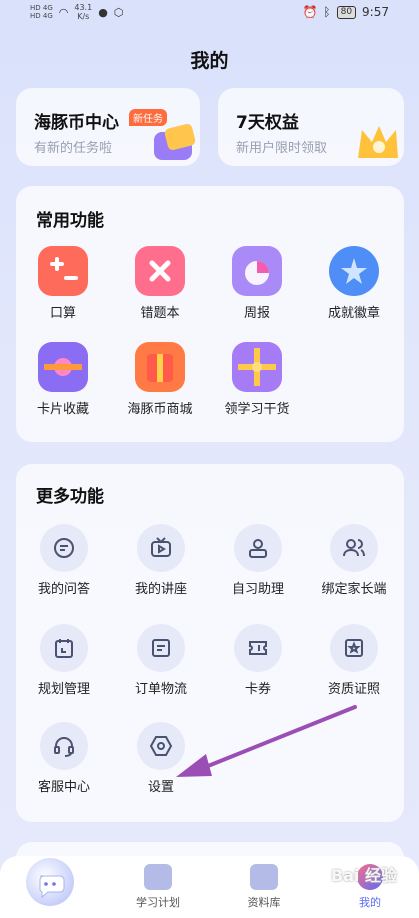  Describe the element at coordinates (257, 589) in the screenshot. I see `function-label: 自习助理` at that location.